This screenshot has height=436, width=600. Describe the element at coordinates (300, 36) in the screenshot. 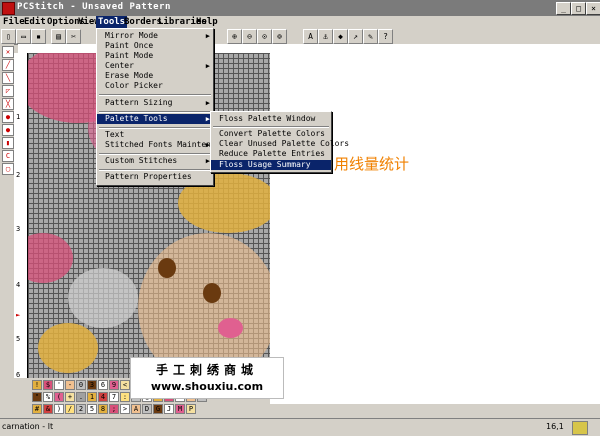

I see `toolbar: ▯ ▭ ▪ ▤ ✂ ⊕ ⊖ ⊙ ⊚ A ⚓ ◆ ↗ ✎ ?` at that location.